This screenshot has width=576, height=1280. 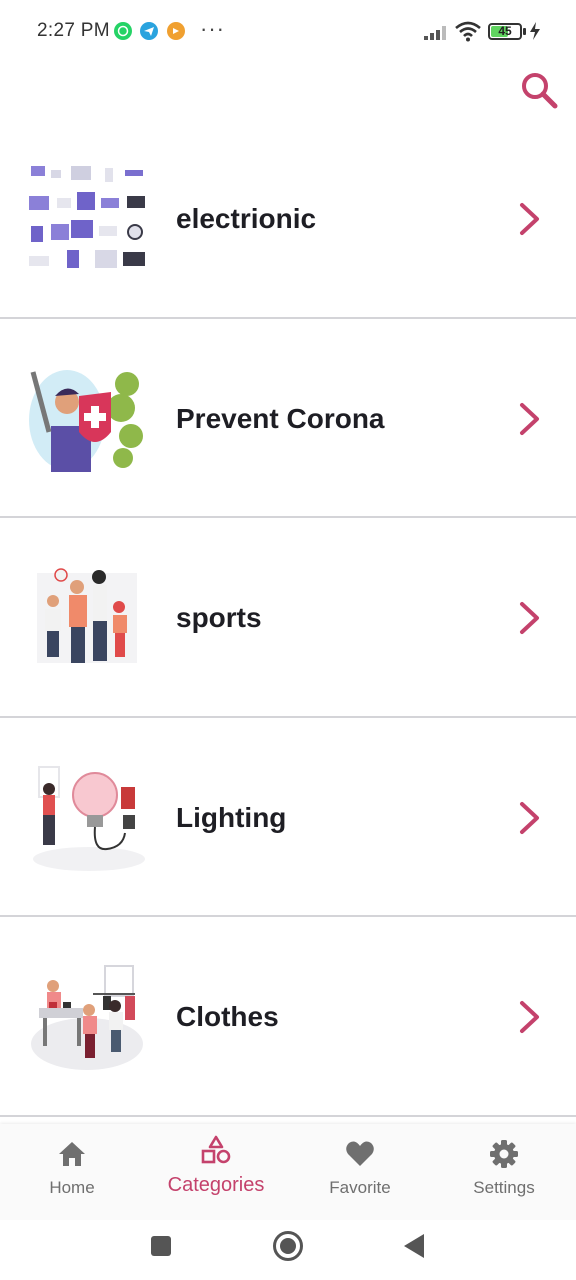 What do you see at coordinates (176, 31) in the screenshot?
I see `notification-icon` at bounding box center [176, 31].